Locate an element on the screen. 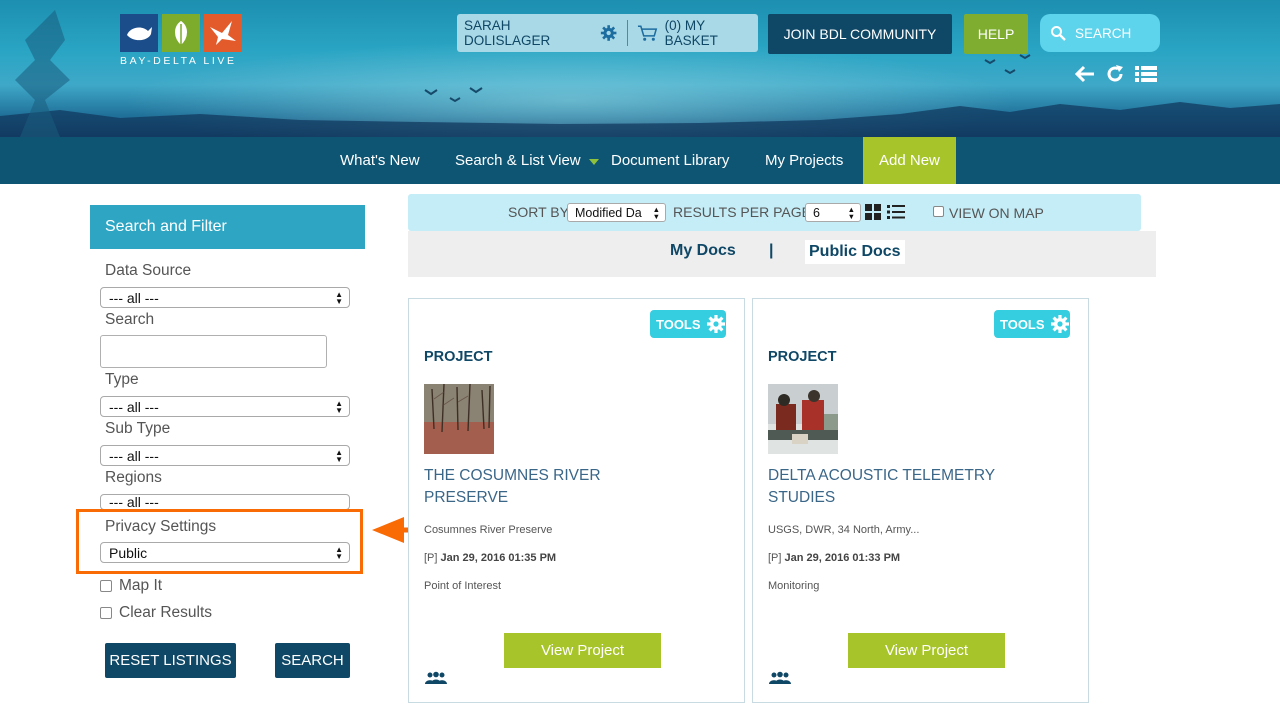  basket-link: (0) MY BASKET is located at coordinates (698, 33).